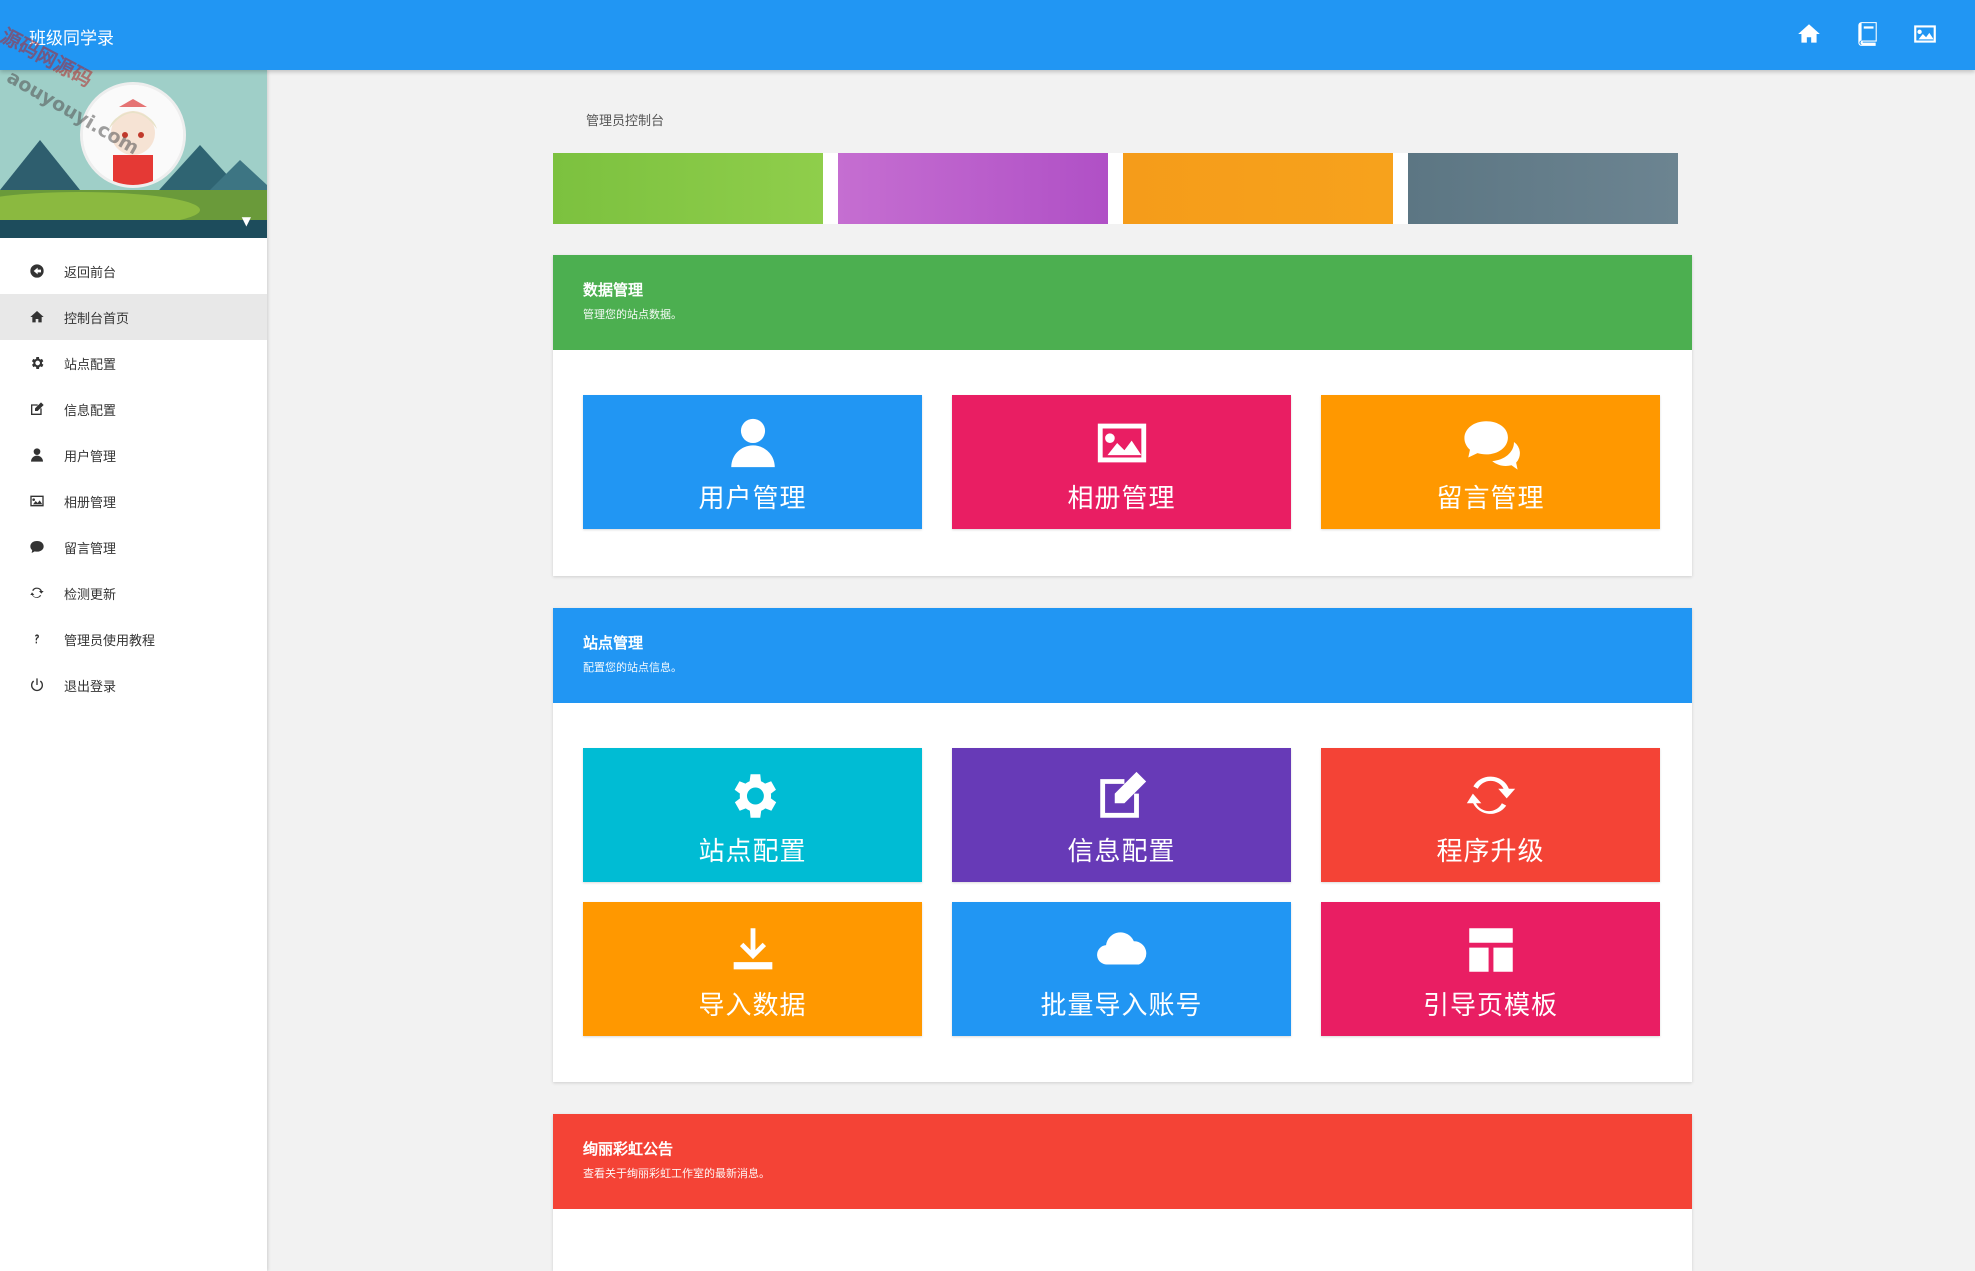  What do you see at coordinates (1491, 445) in the screenshot?
I see `comments-icon` at bounding box center [1491, 445].